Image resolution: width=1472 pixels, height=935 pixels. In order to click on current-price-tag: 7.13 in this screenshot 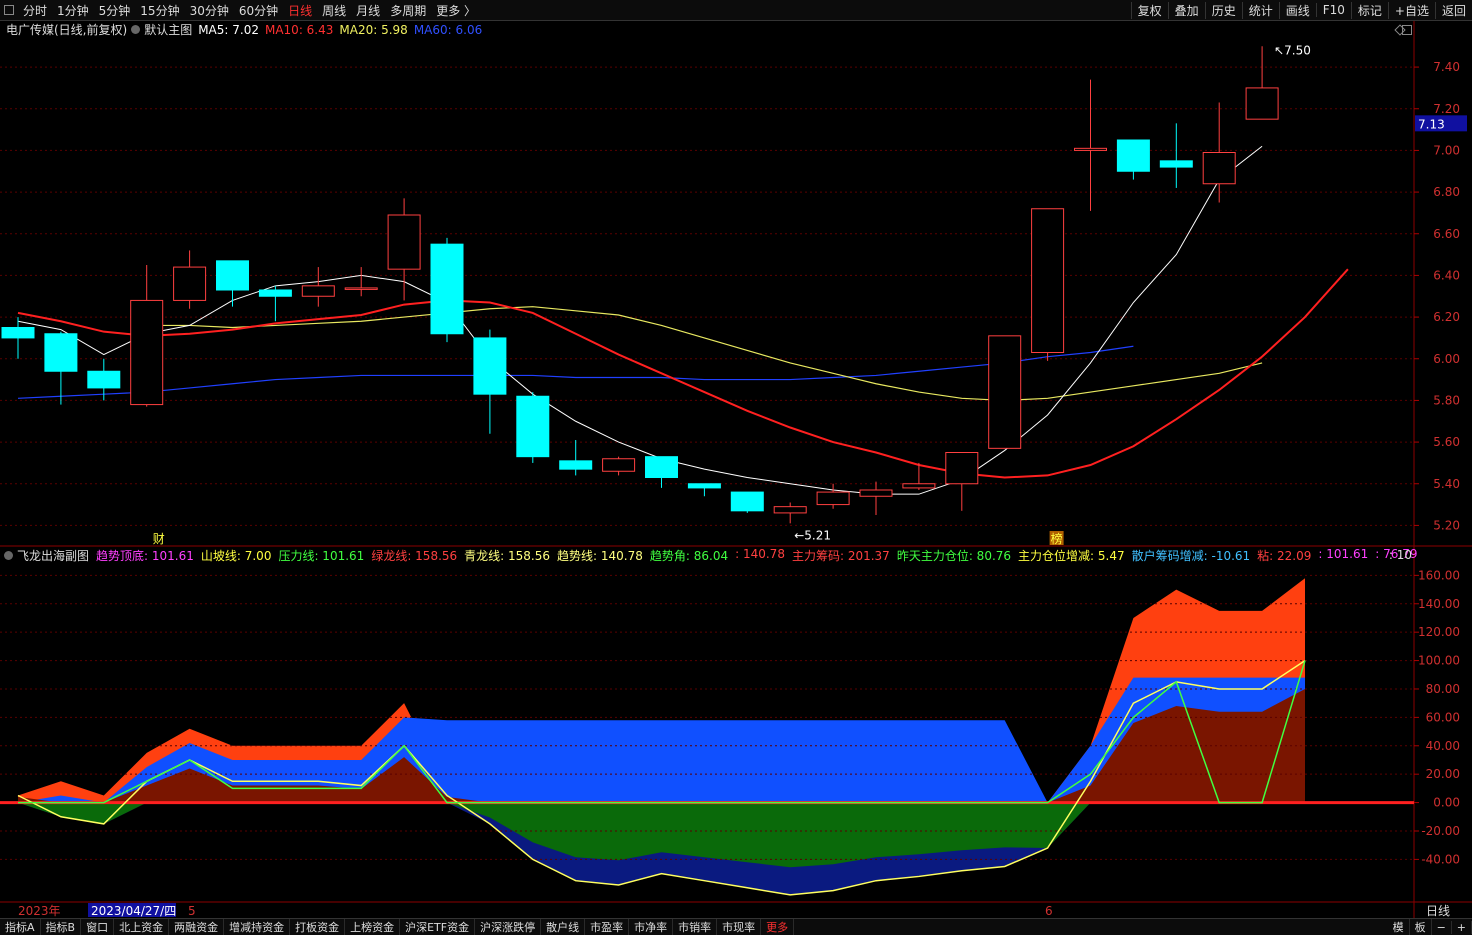, I will do `click(1431, 124)`.